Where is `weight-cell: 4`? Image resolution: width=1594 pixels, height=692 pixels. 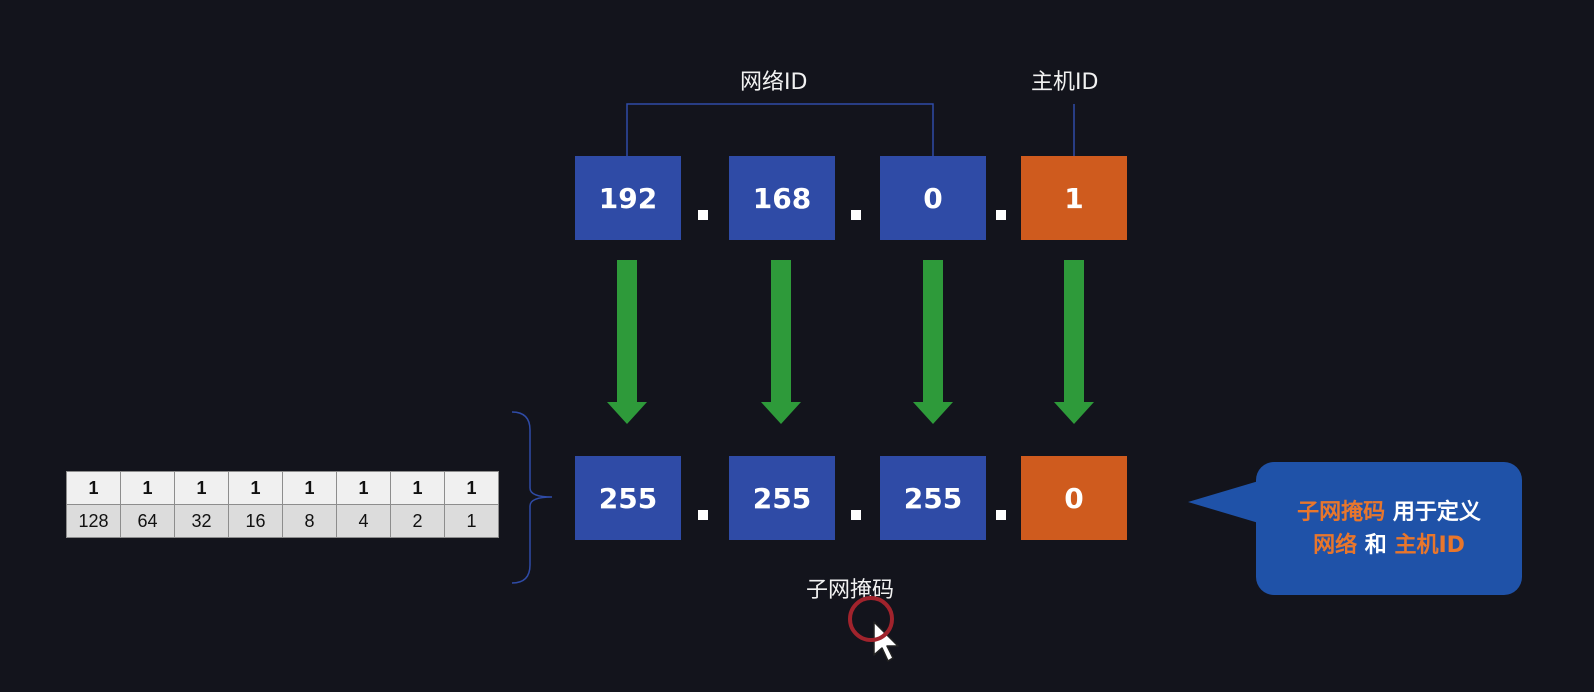 weight-cell: 4 is located at coordinates (363, 521).